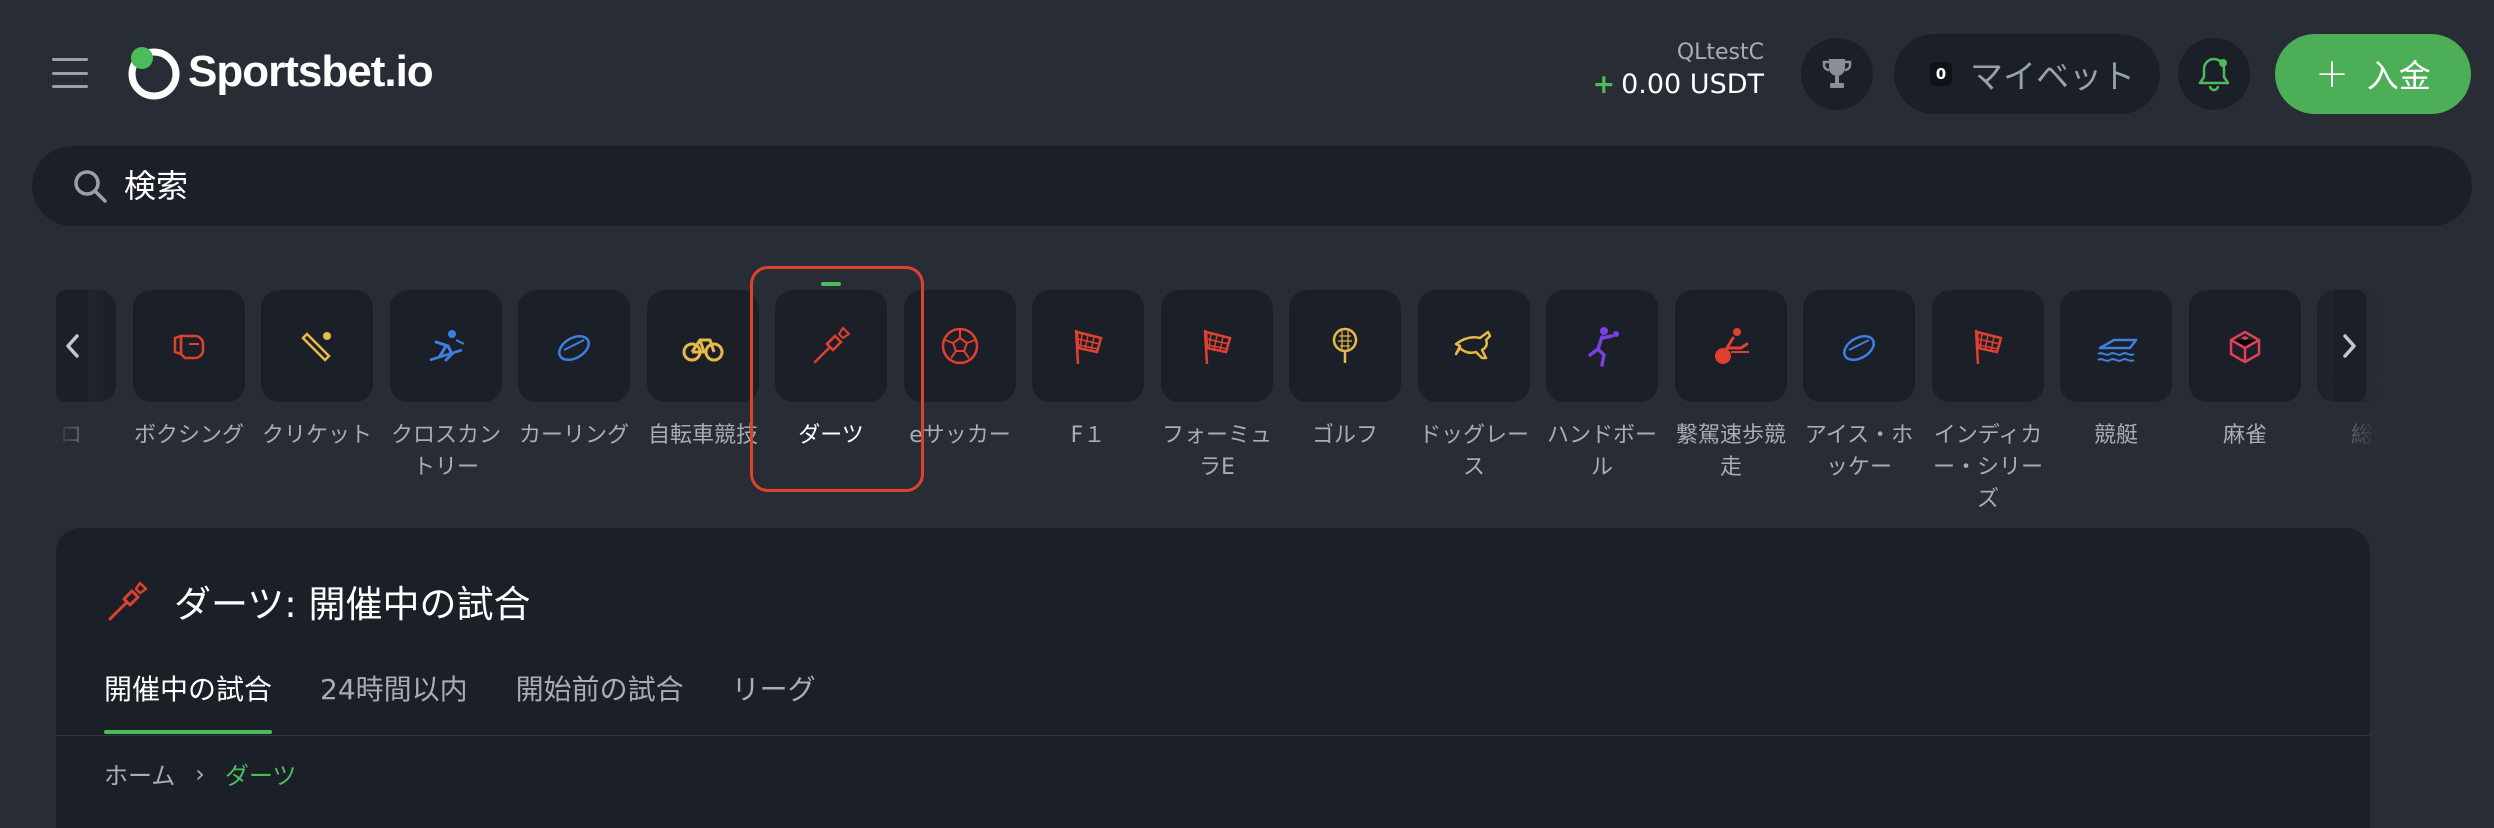  I want to click on sport-label: ダーツ, so click(831, 435).